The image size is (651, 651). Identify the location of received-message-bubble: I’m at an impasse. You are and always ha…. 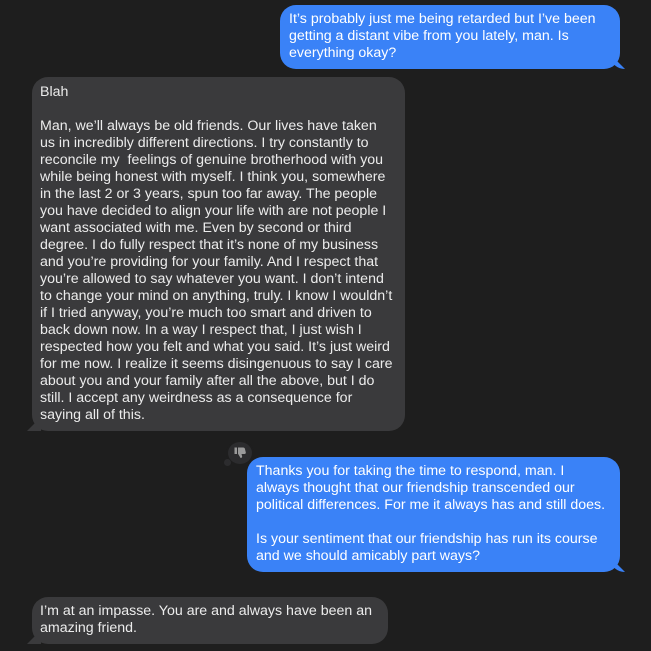
(210, 620).